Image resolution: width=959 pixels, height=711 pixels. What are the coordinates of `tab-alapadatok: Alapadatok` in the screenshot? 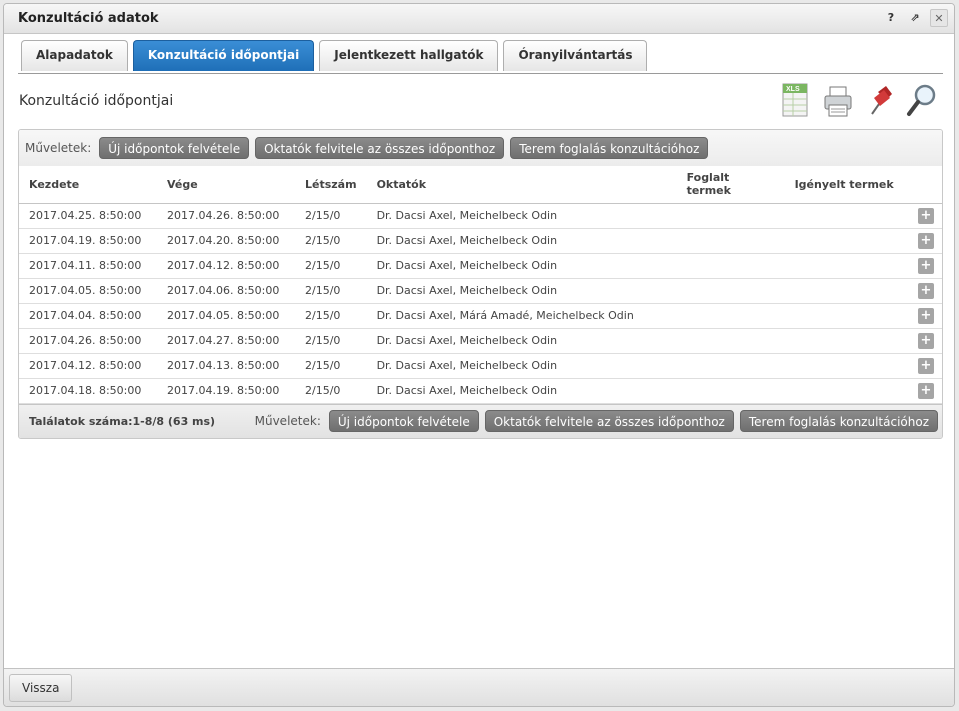 It's located at (74, 55).